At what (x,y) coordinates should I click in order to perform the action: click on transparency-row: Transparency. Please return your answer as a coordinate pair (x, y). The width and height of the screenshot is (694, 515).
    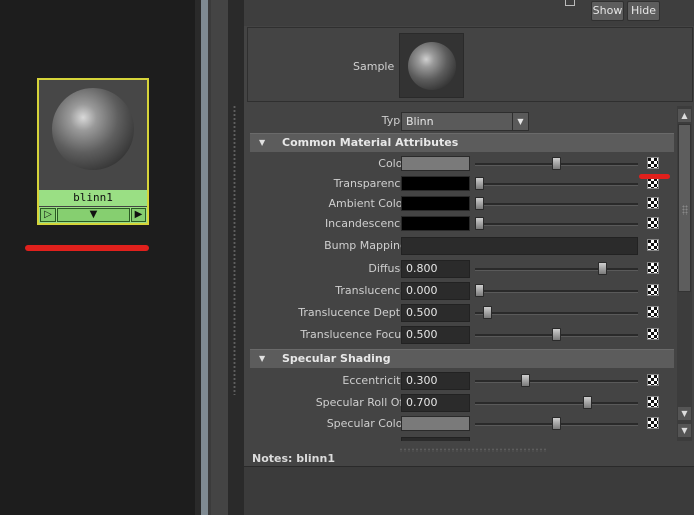
    Looking at the image, I should click on (464, 184).